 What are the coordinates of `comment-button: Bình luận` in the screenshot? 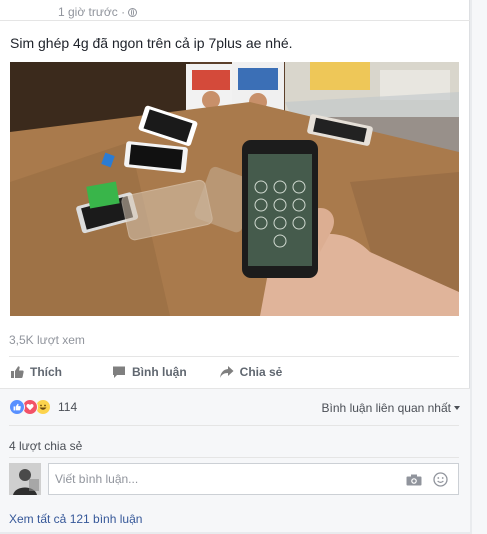 It's located at (149, 372).